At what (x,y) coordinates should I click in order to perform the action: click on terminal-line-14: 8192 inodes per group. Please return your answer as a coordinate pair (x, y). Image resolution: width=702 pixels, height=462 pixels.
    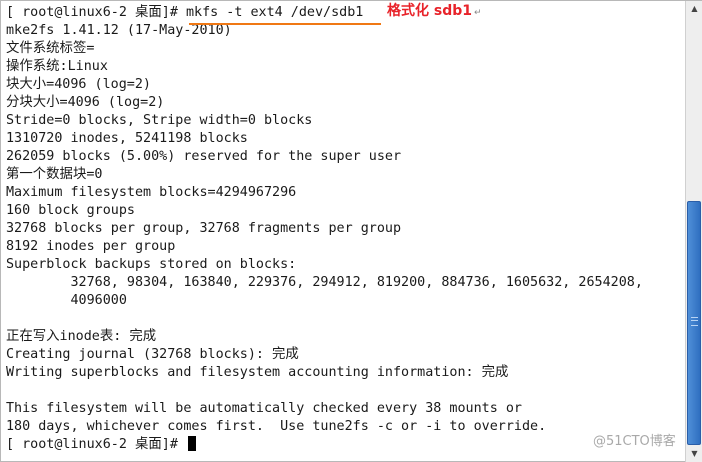
    Looking at the image, I should click on (91, 246).